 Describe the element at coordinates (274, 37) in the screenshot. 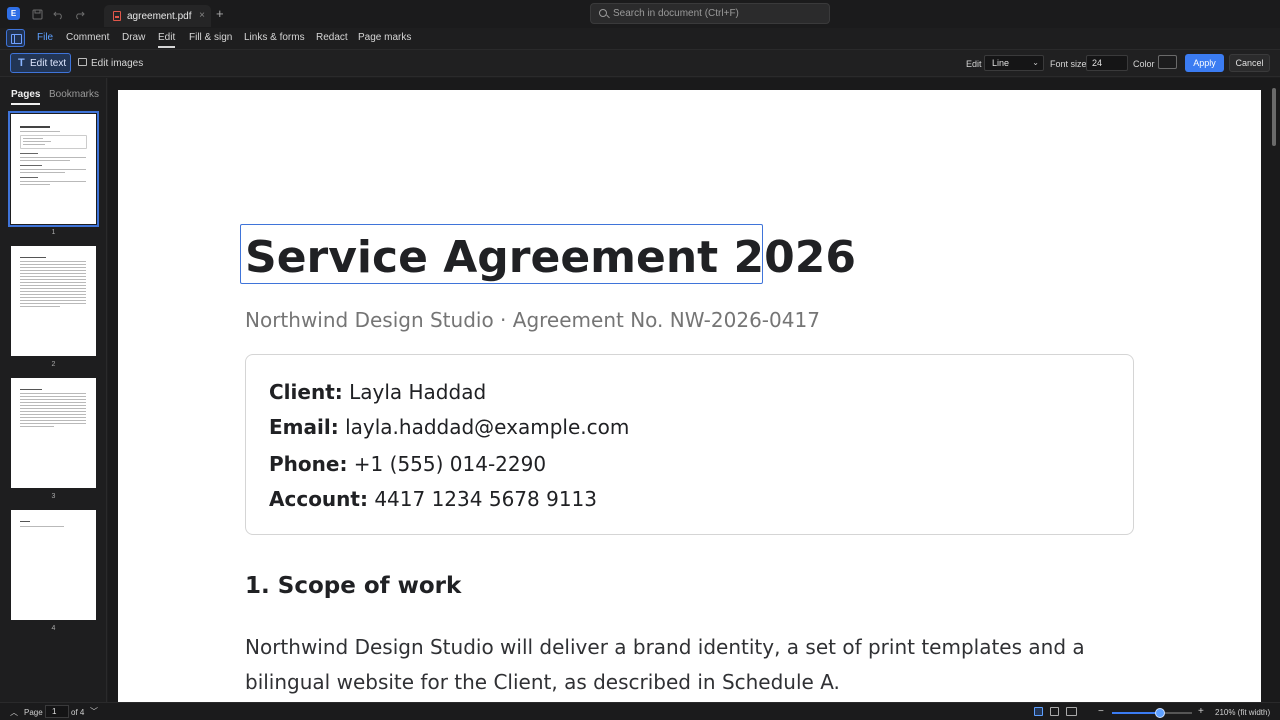

I see `menu-links-forms: Links & forms` at that location.